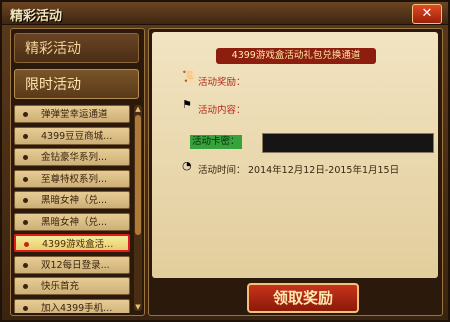 The height and width of the screenshot is (322, 450). What do you see at coordinates (222, 170) in the screenshot?
I see `time-label: 活动时间：` at bounding box center [222, 170].